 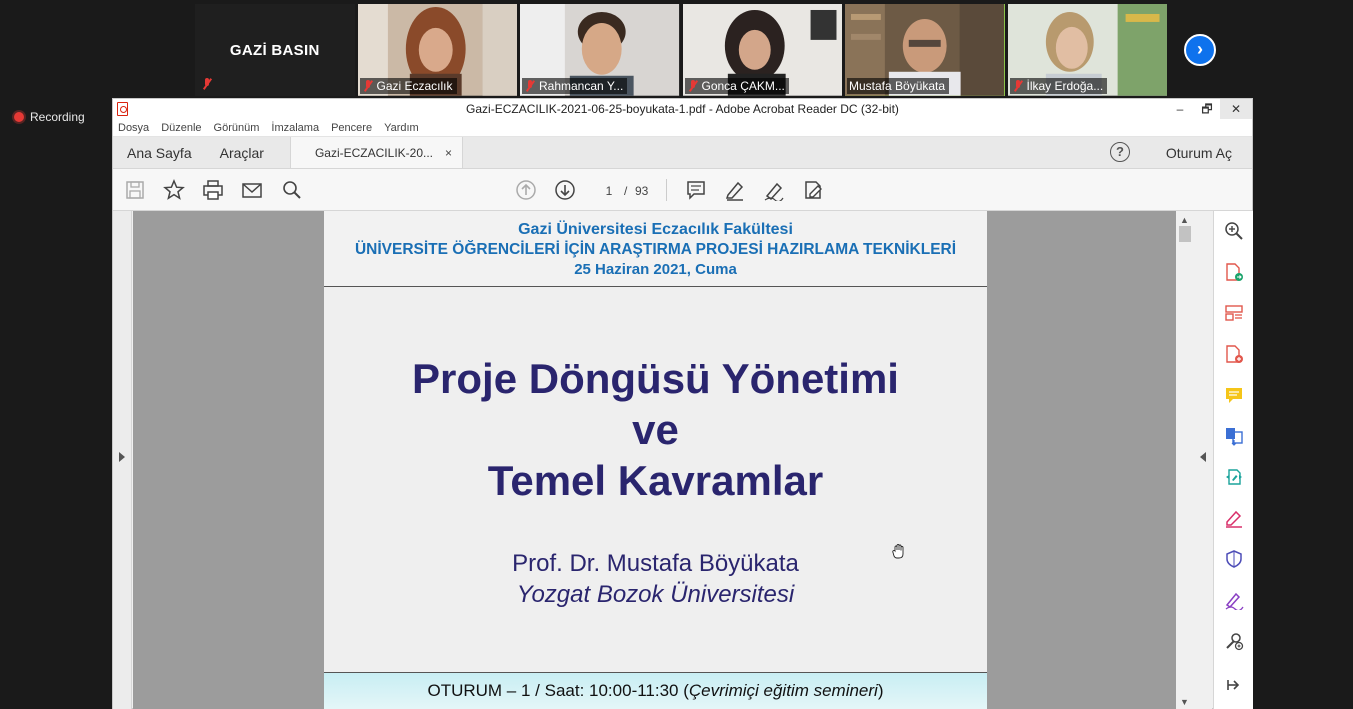 I want to click on hand-tool-cursor-icon, so click(x=898, y=551).